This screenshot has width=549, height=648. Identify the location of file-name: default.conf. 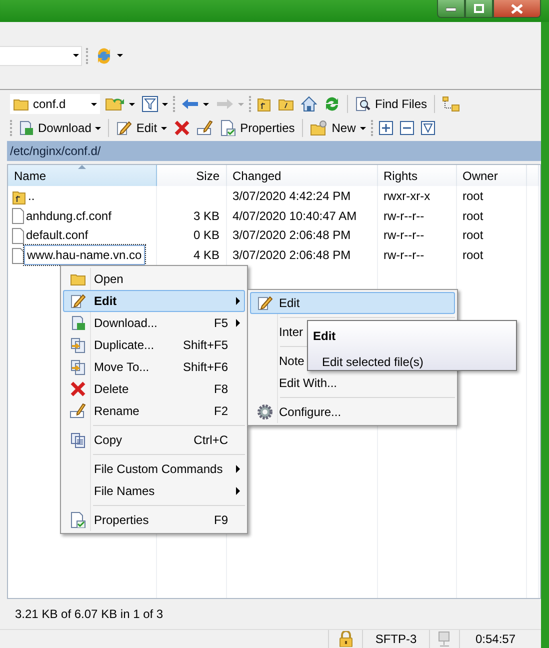
(57, 235).